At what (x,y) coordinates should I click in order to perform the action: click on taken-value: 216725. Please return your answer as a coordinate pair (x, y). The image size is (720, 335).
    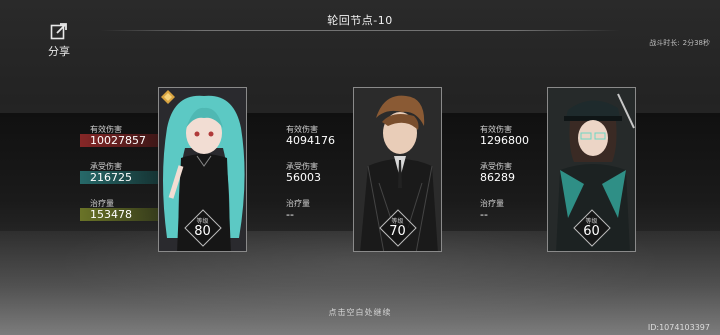
    Looking at the image, I should click on (111, 177).